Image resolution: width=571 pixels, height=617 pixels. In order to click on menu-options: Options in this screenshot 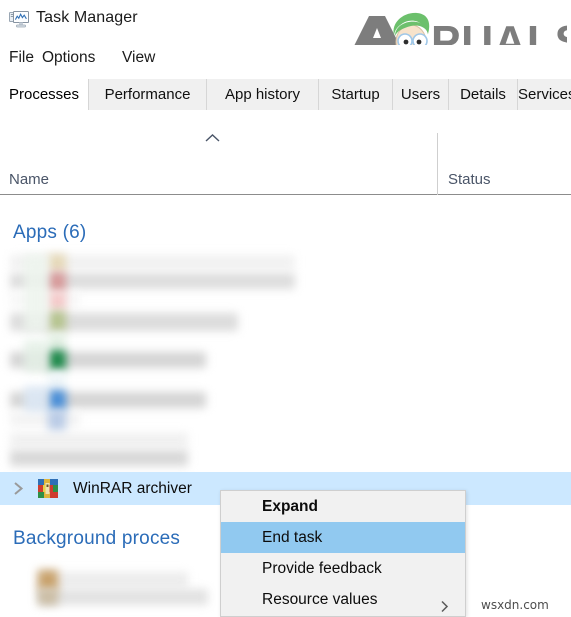, I will do `click(68, 58)`.